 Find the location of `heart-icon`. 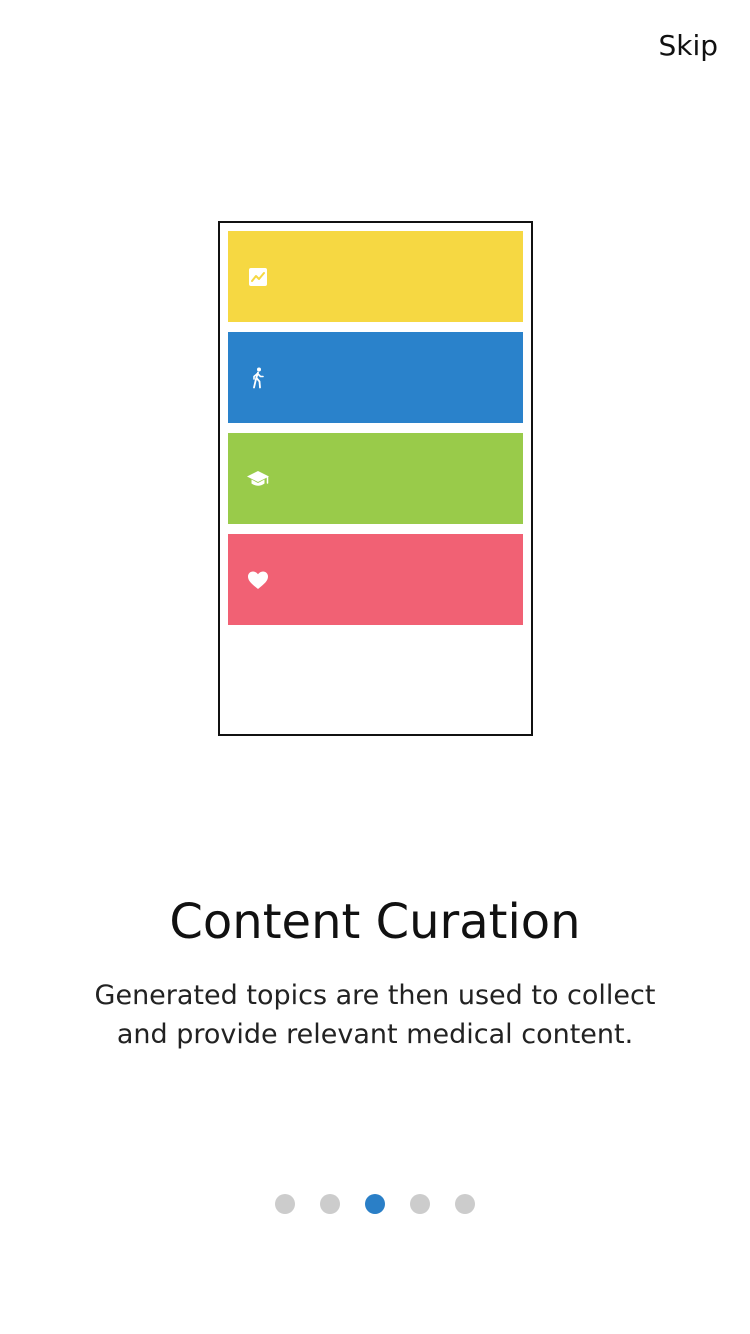

heart-icon is located at coordinates (258, 580).